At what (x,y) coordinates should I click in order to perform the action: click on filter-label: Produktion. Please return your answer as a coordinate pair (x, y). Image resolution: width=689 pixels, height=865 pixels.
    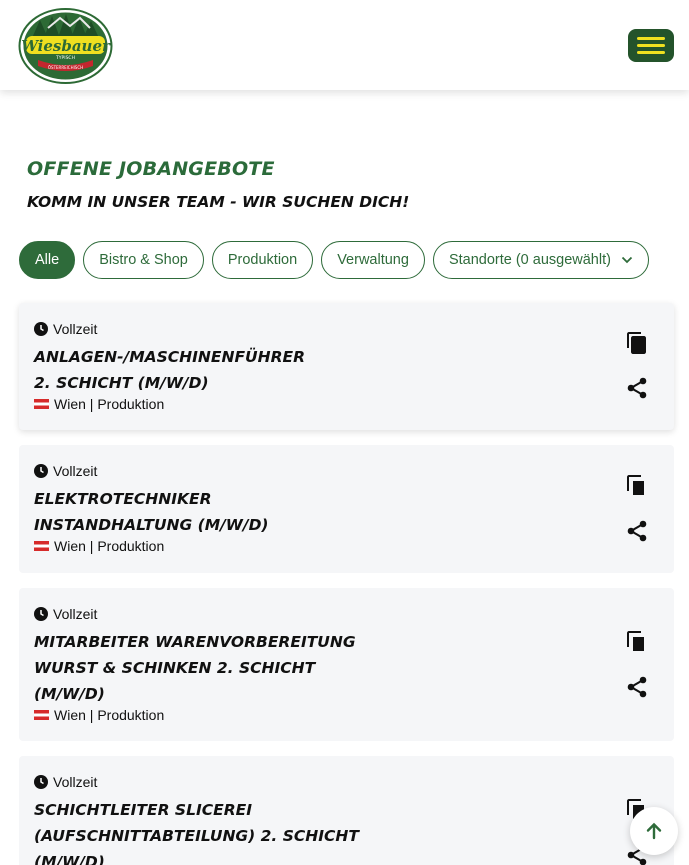
    Looking at the image, I should click on (262, 260).